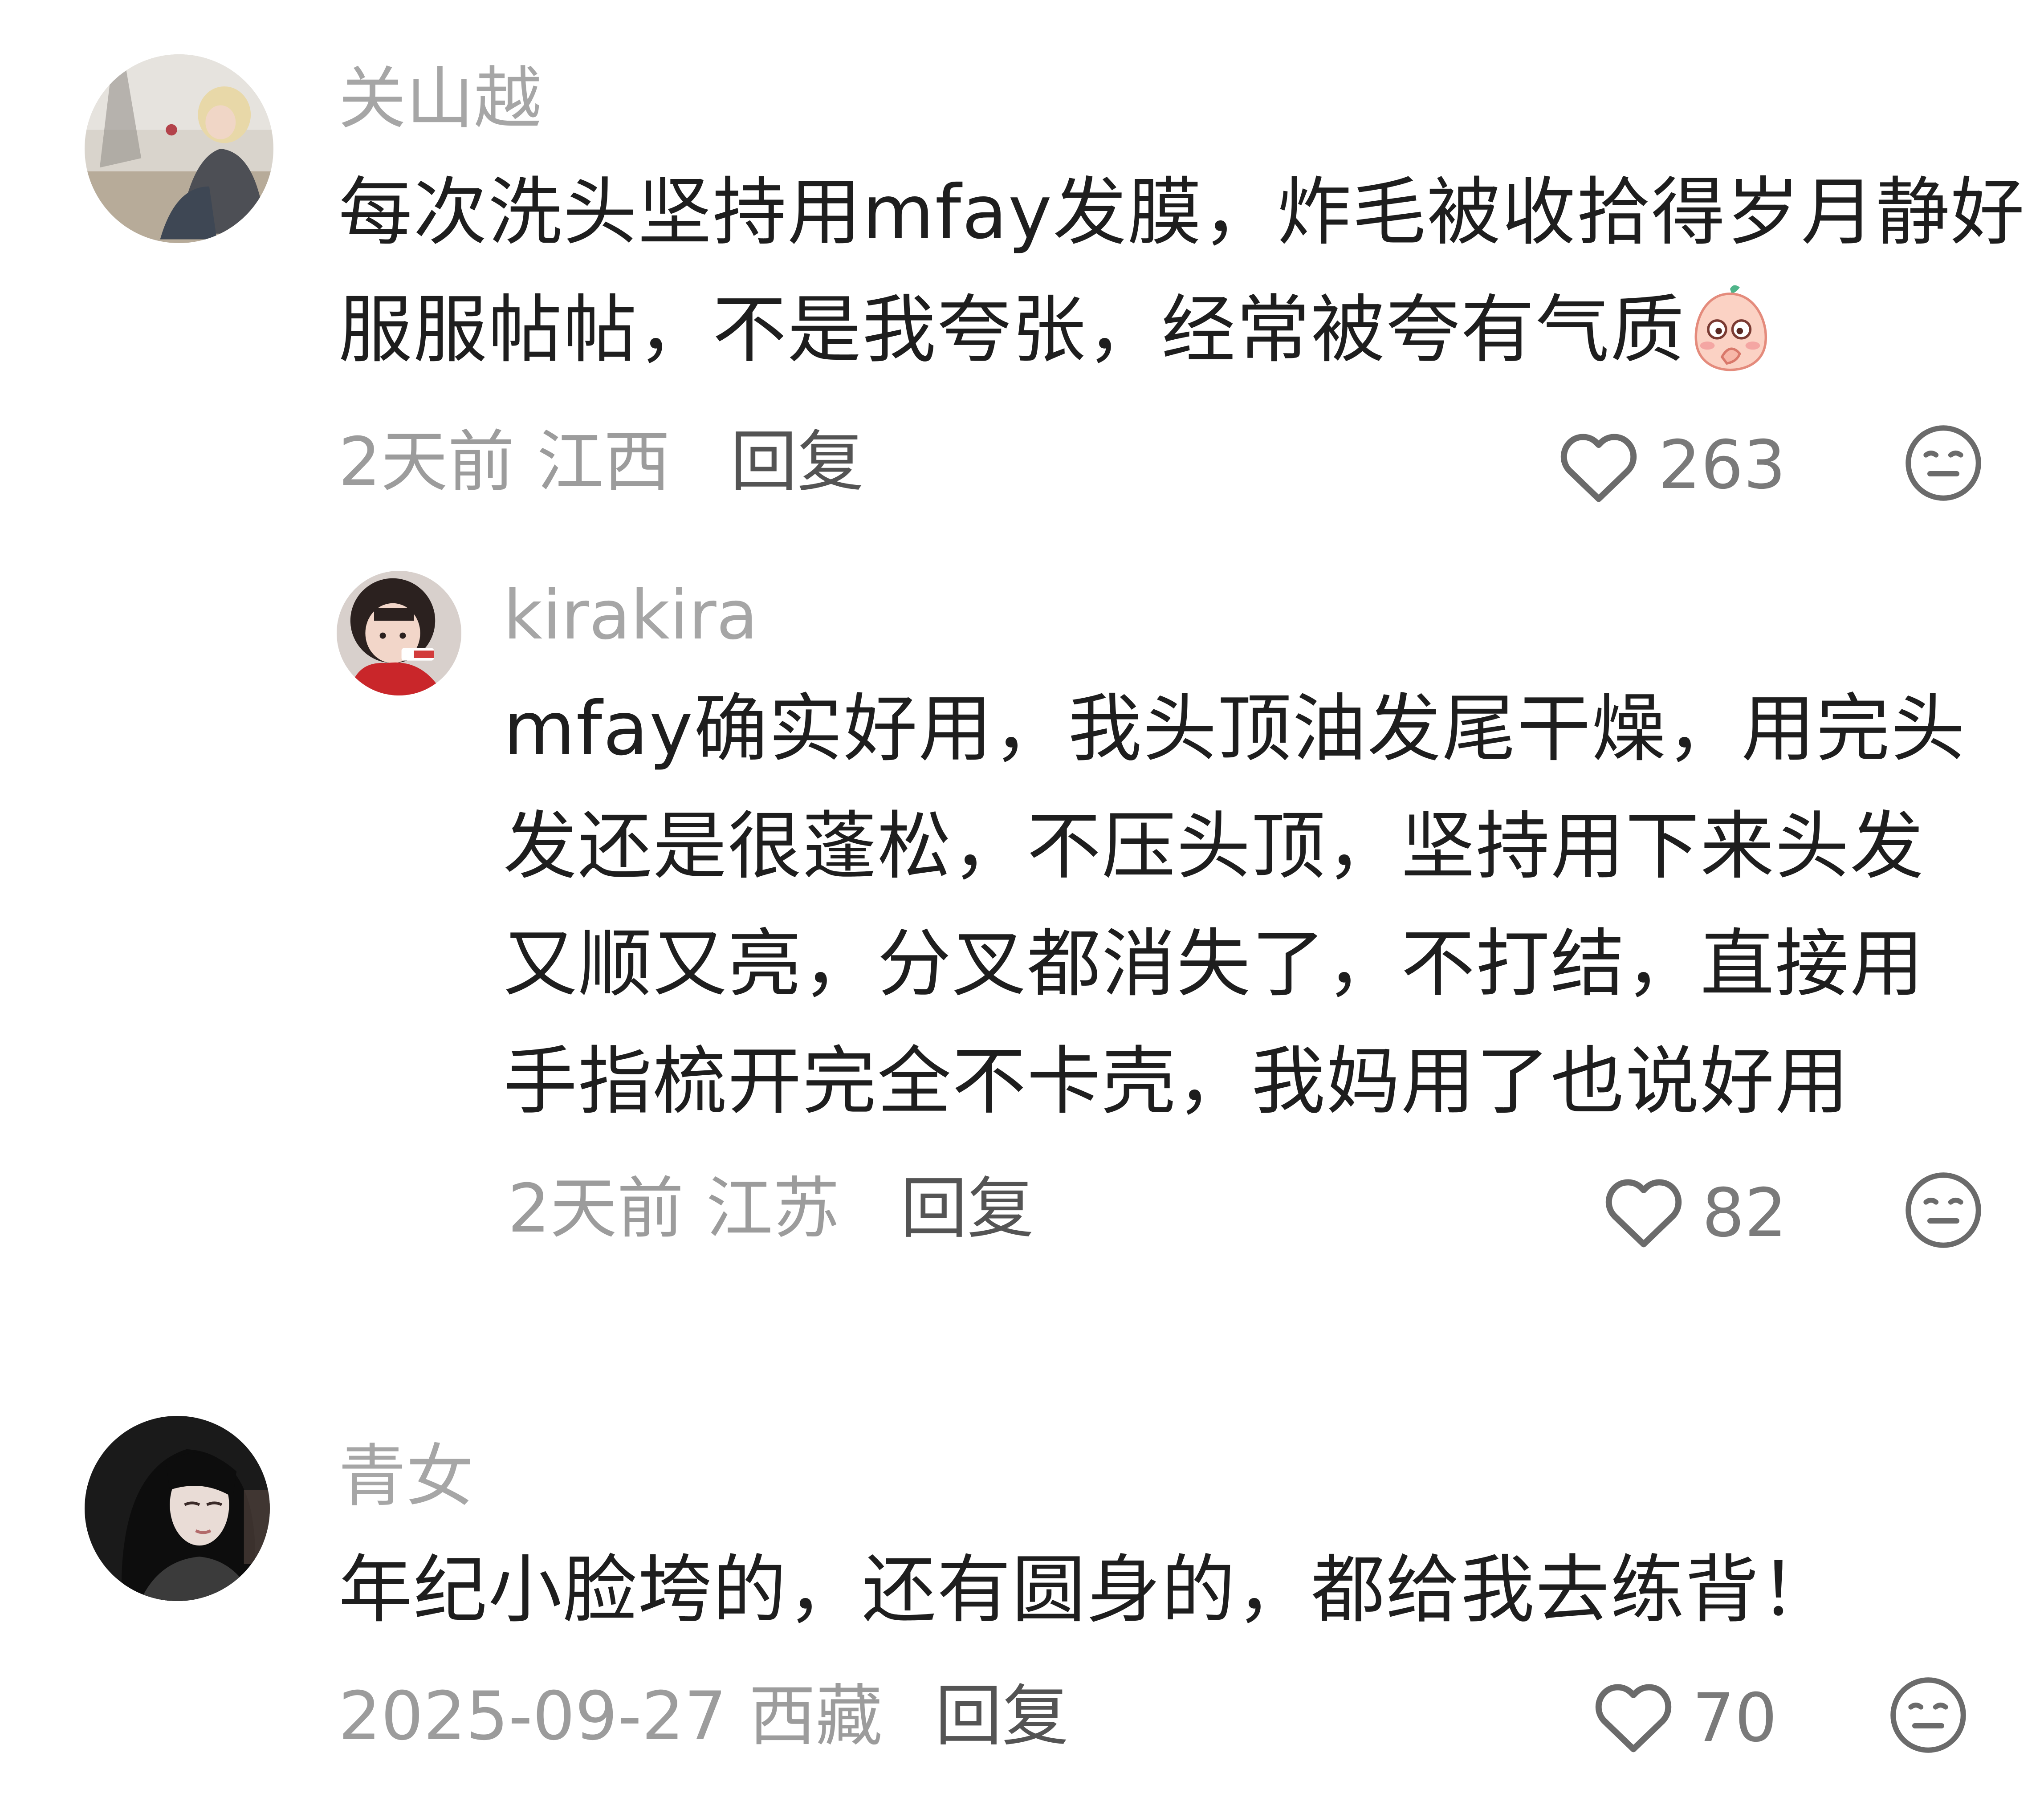 This screenshot has width=2044, height=1793. I want to click on comment-location: 江西, so click(604, 462).